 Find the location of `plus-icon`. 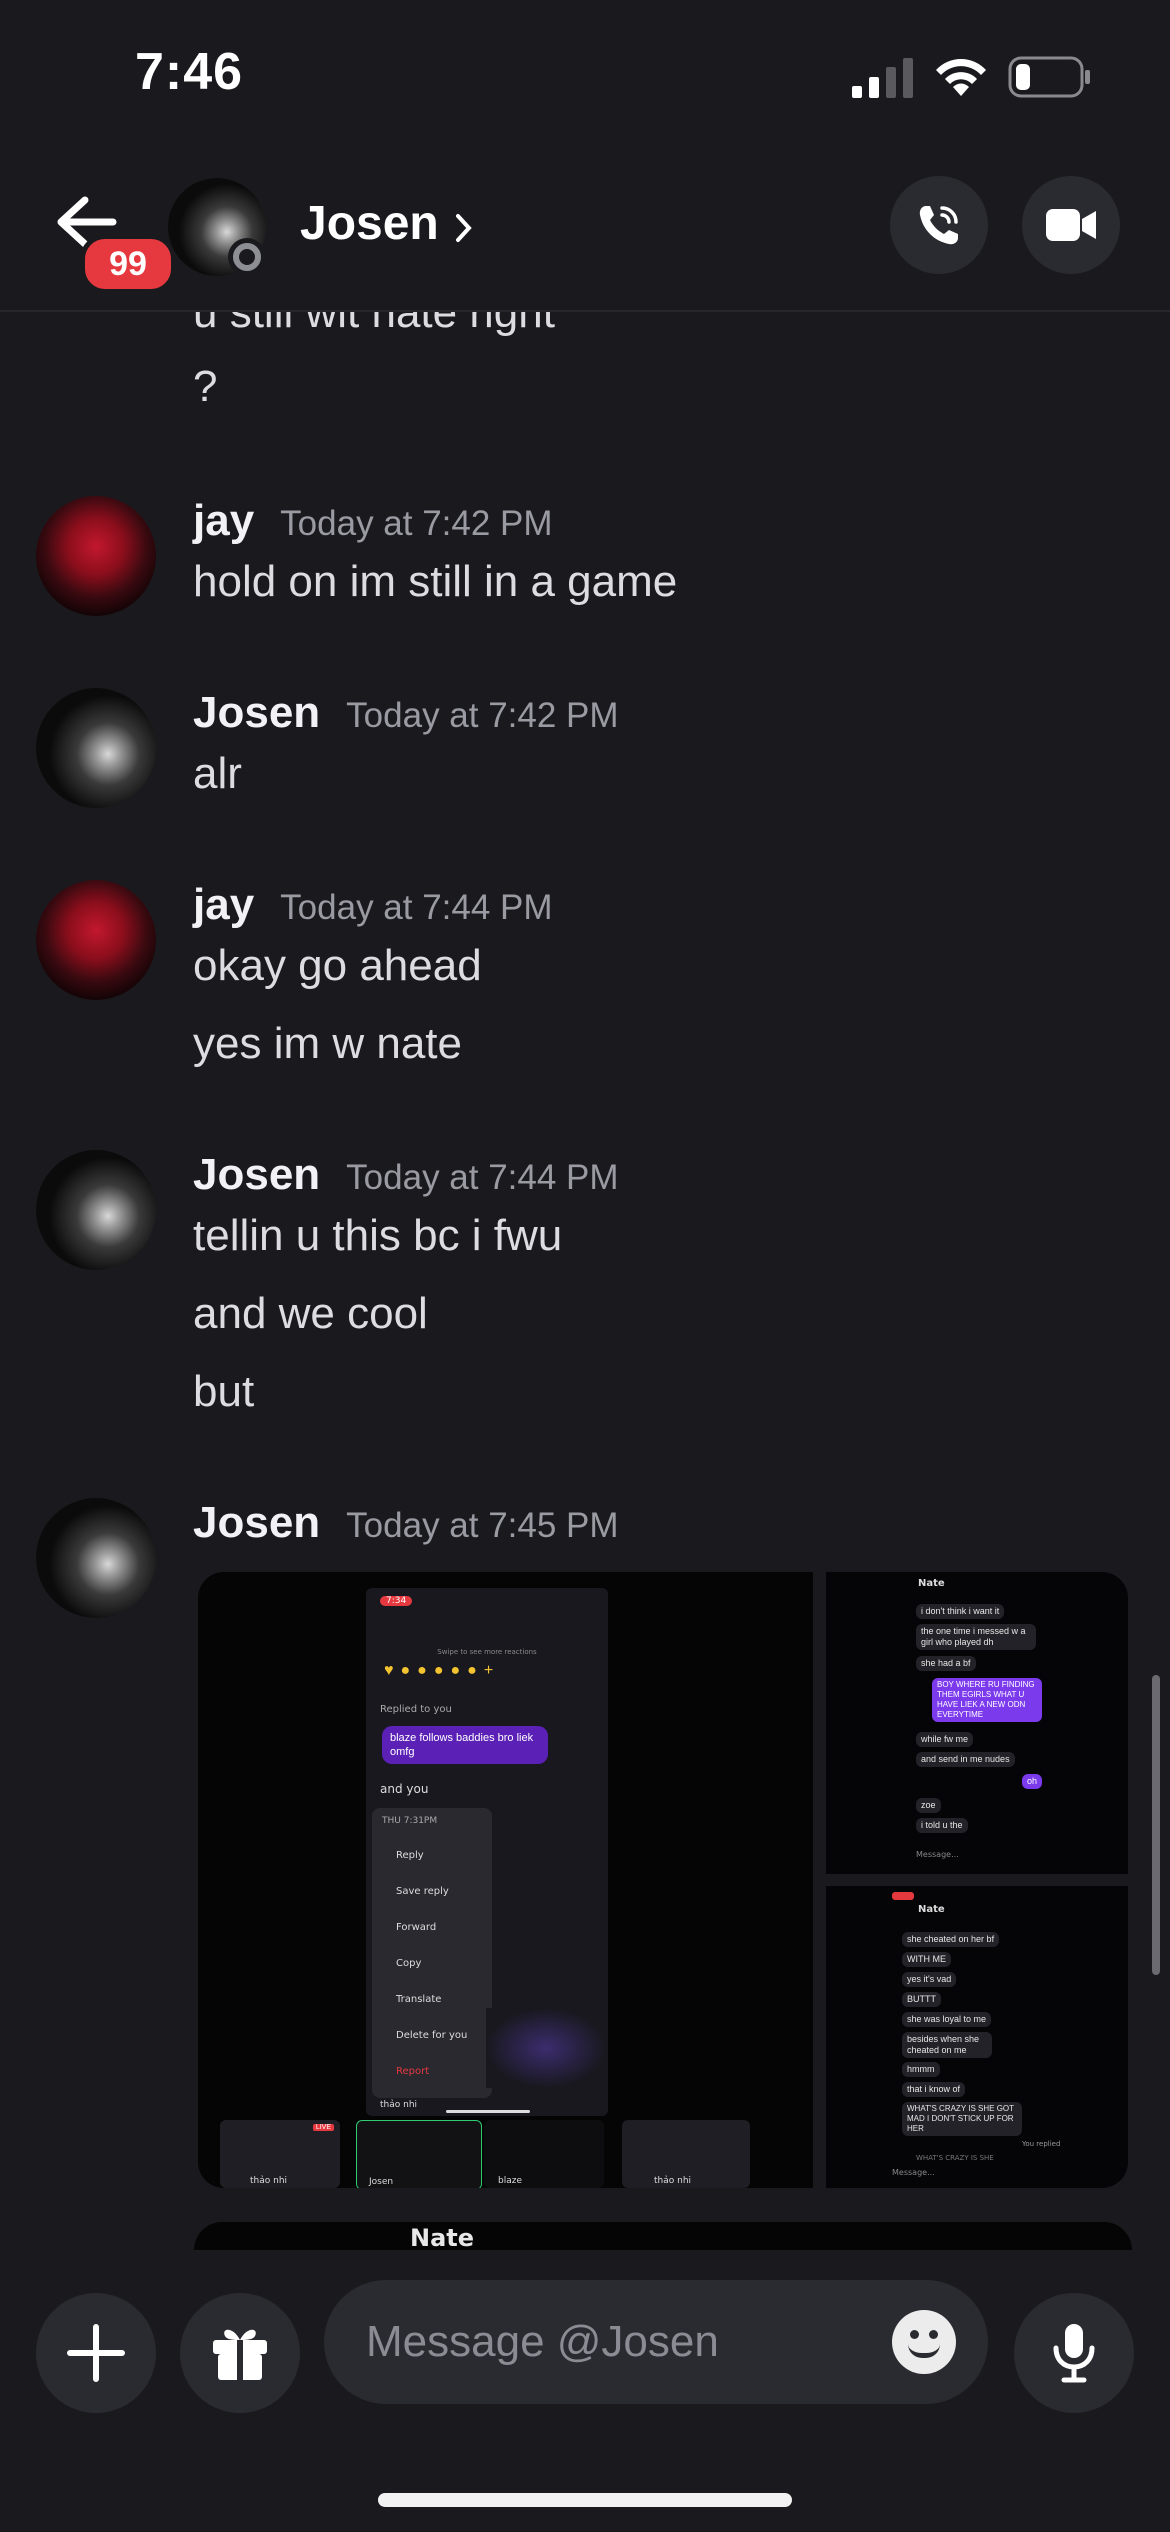

plus-icon is located at coordinates (96, 2353).